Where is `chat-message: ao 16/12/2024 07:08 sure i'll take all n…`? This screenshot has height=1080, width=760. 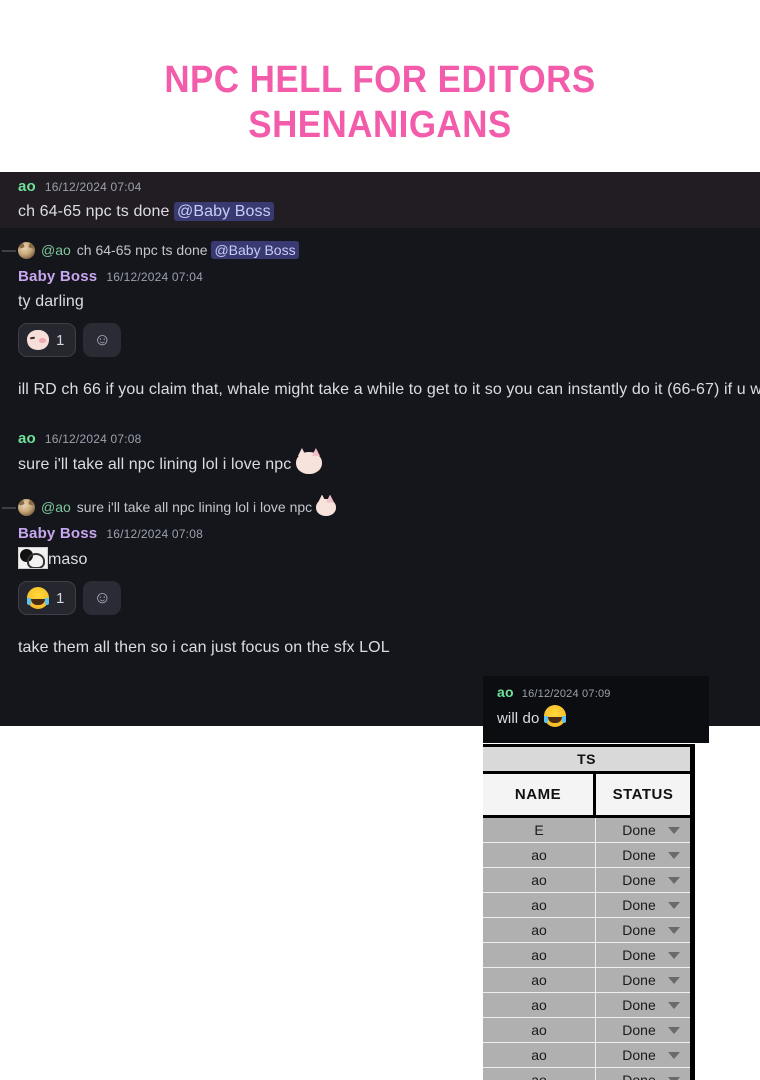
chat-message: ao 16/12/2024 07:08 sure i'll take all n… is located at coordinates (380, 443).